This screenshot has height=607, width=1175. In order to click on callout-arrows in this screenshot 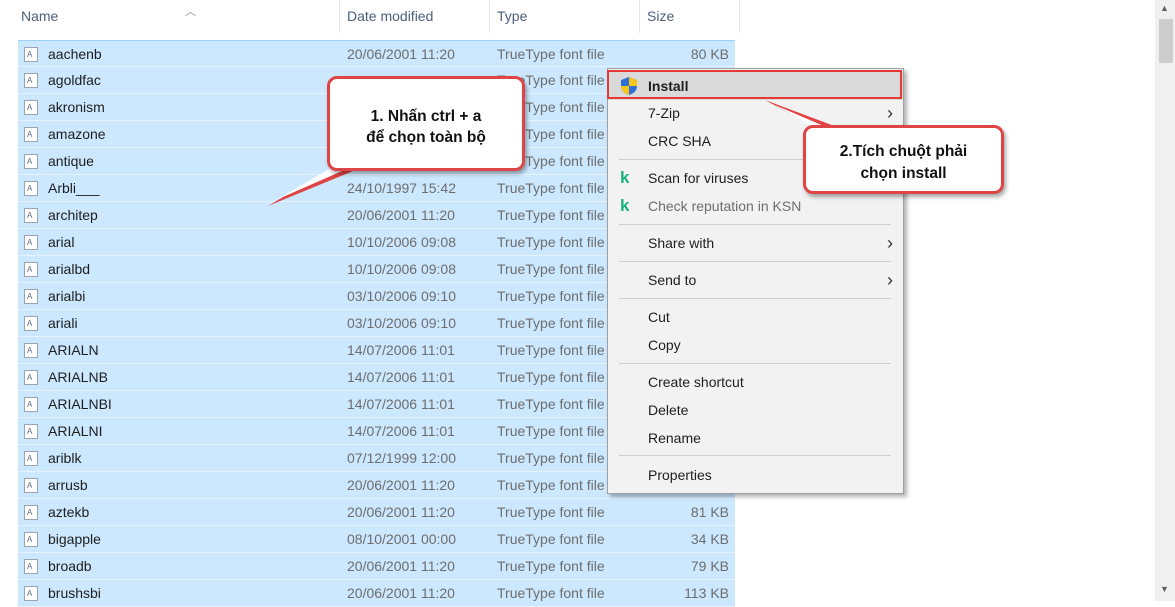, I will do `click(556, 153)`.